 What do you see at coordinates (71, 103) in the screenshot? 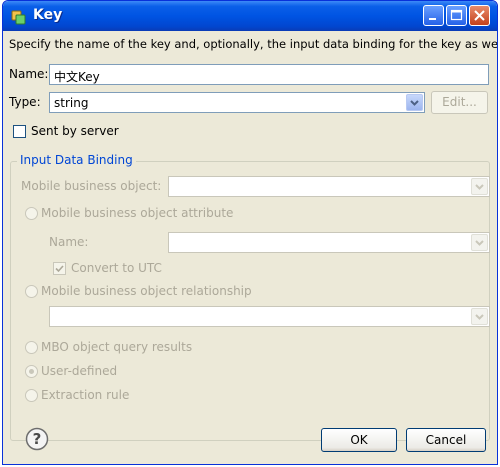
I see `type-value: string` at bounding box center [71, 103].